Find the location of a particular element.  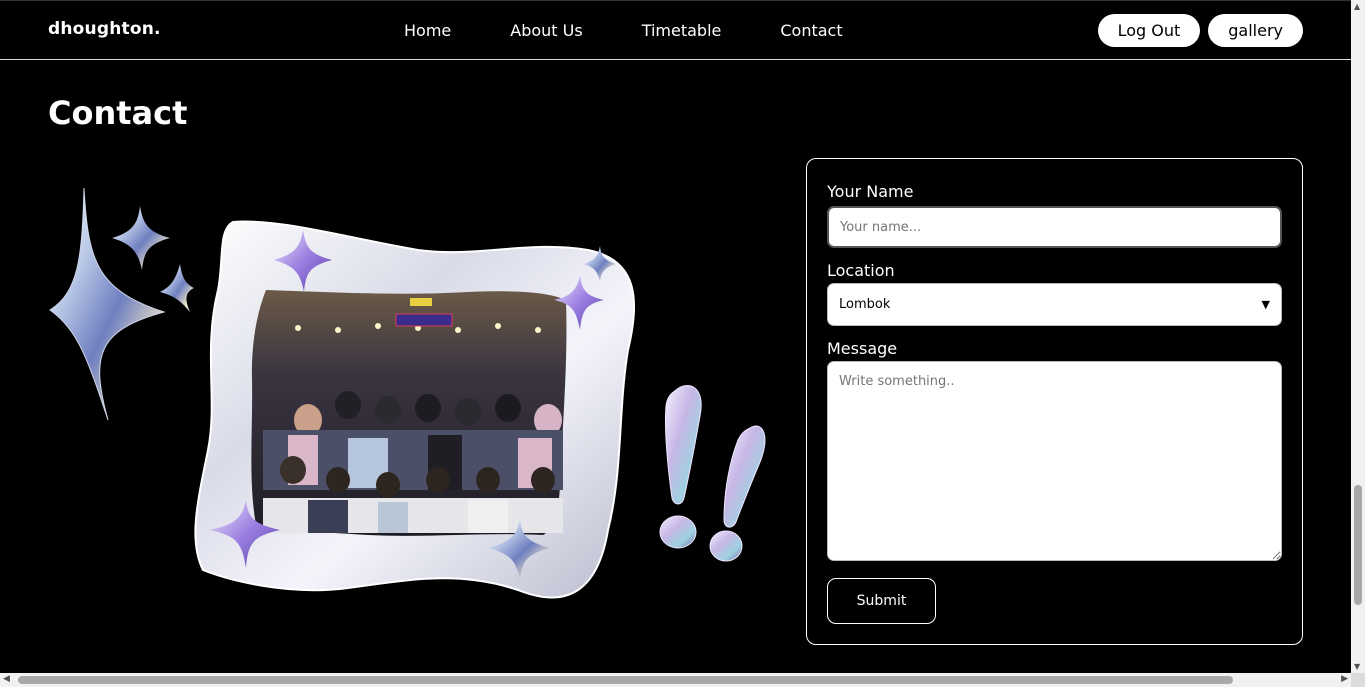

scroll-down-icon: ▼ is located at coordinates (1357, 666).